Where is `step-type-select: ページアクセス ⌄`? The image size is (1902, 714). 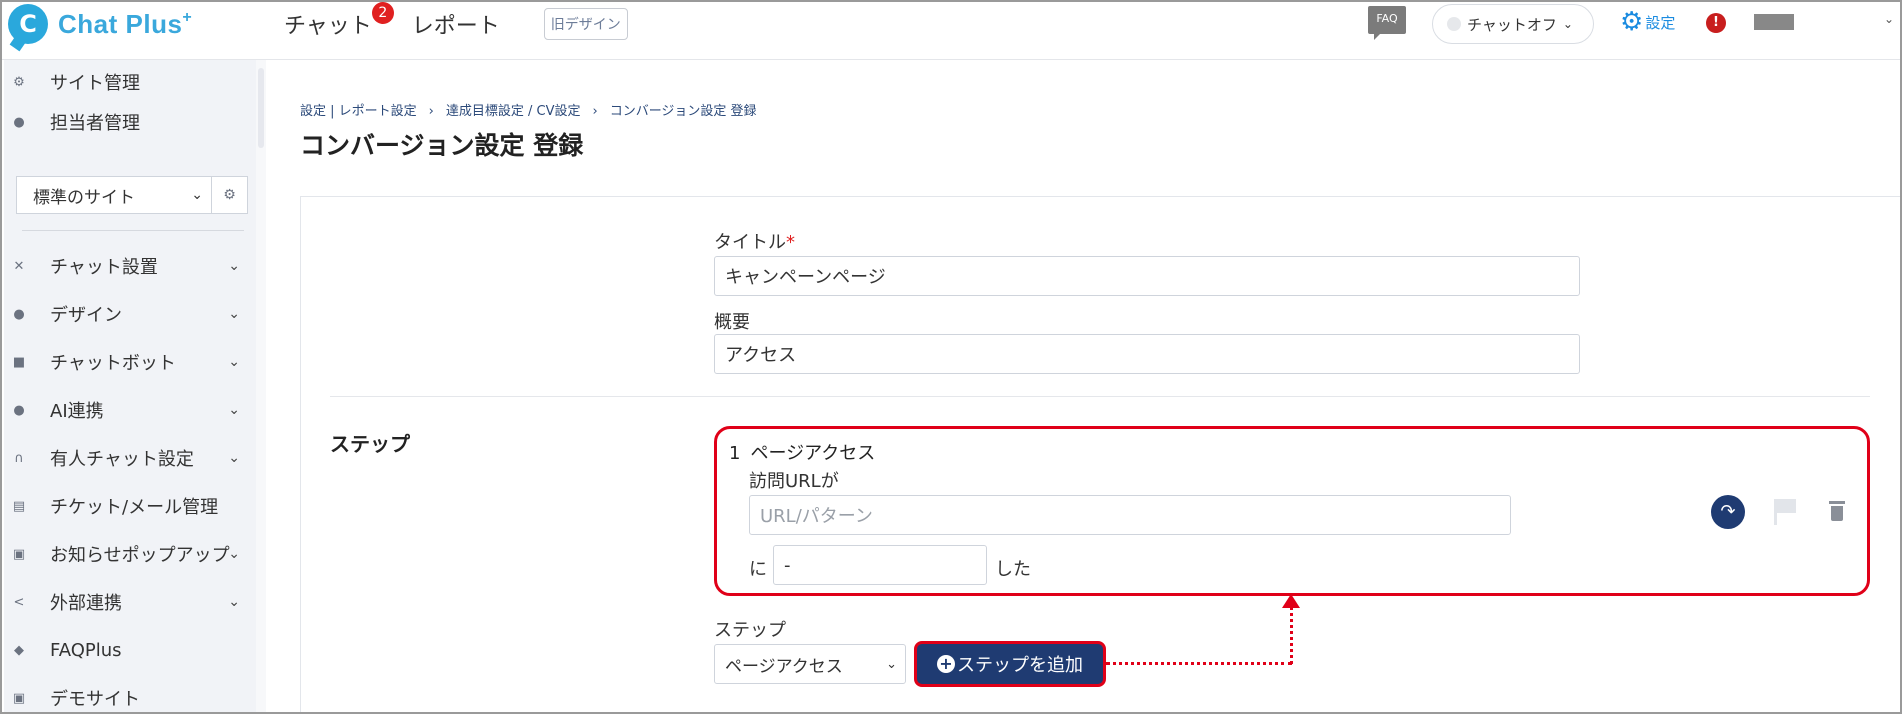 step-type-select: ページアクセス ⌄ is located at coordinates (810, 664).